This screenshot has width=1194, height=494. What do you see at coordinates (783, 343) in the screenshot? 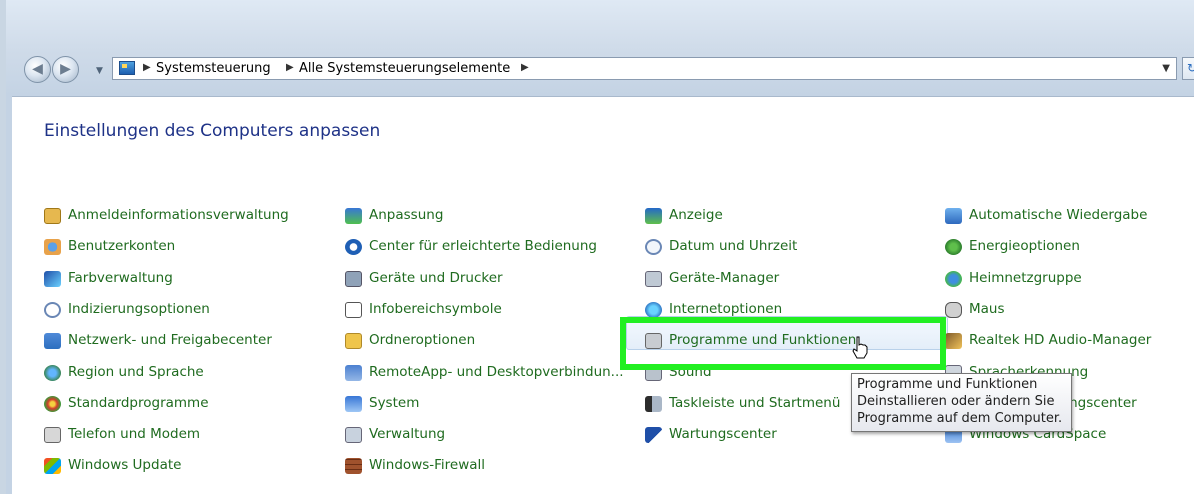
I see `annotation-highlight-box` at bounding box center [783, 343].